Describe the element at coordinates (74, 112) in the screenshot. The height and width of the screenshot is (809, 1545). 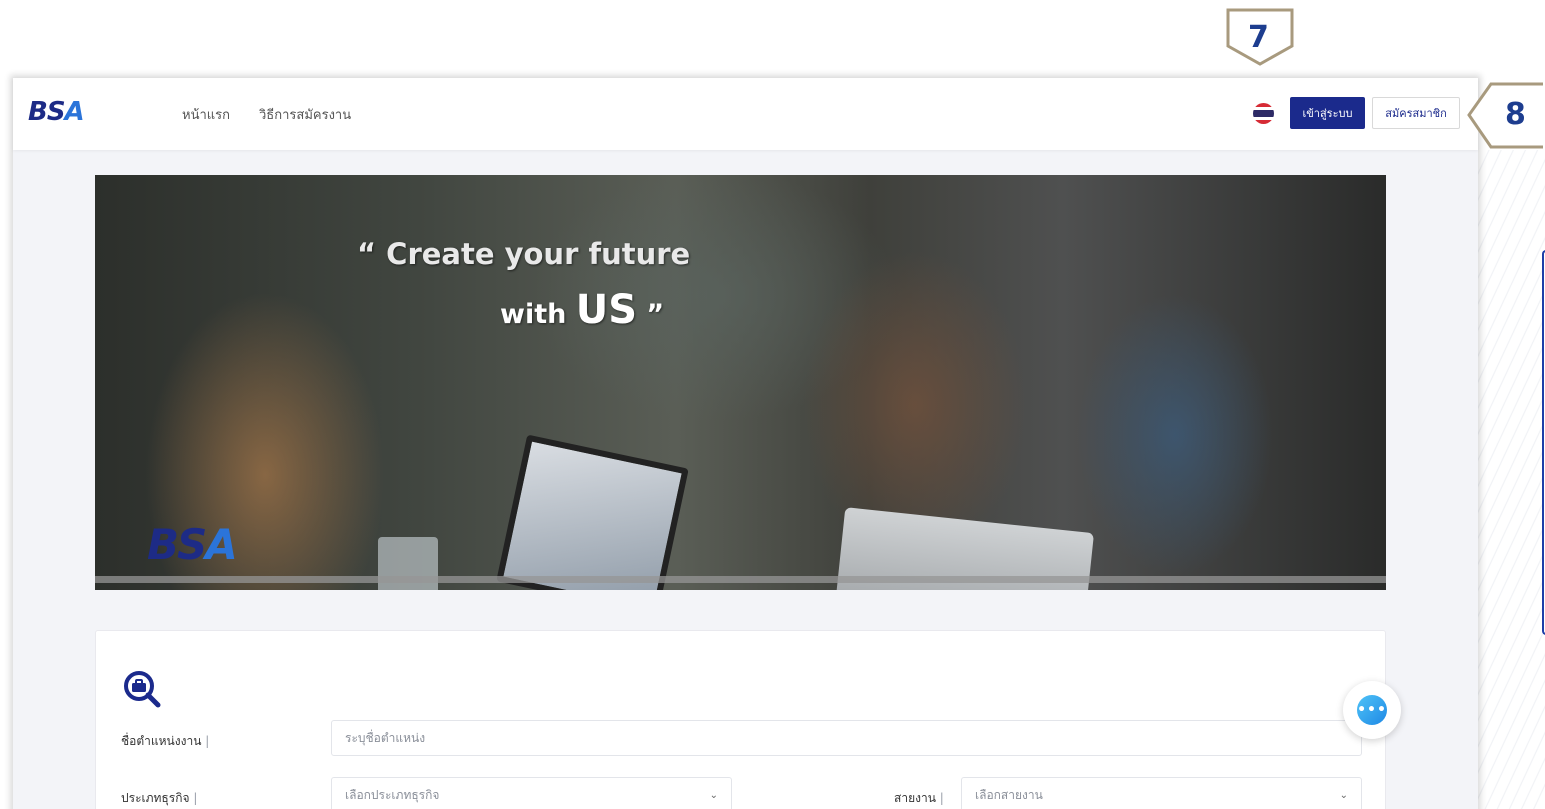
I see `logo-text-accent: A` at that location.